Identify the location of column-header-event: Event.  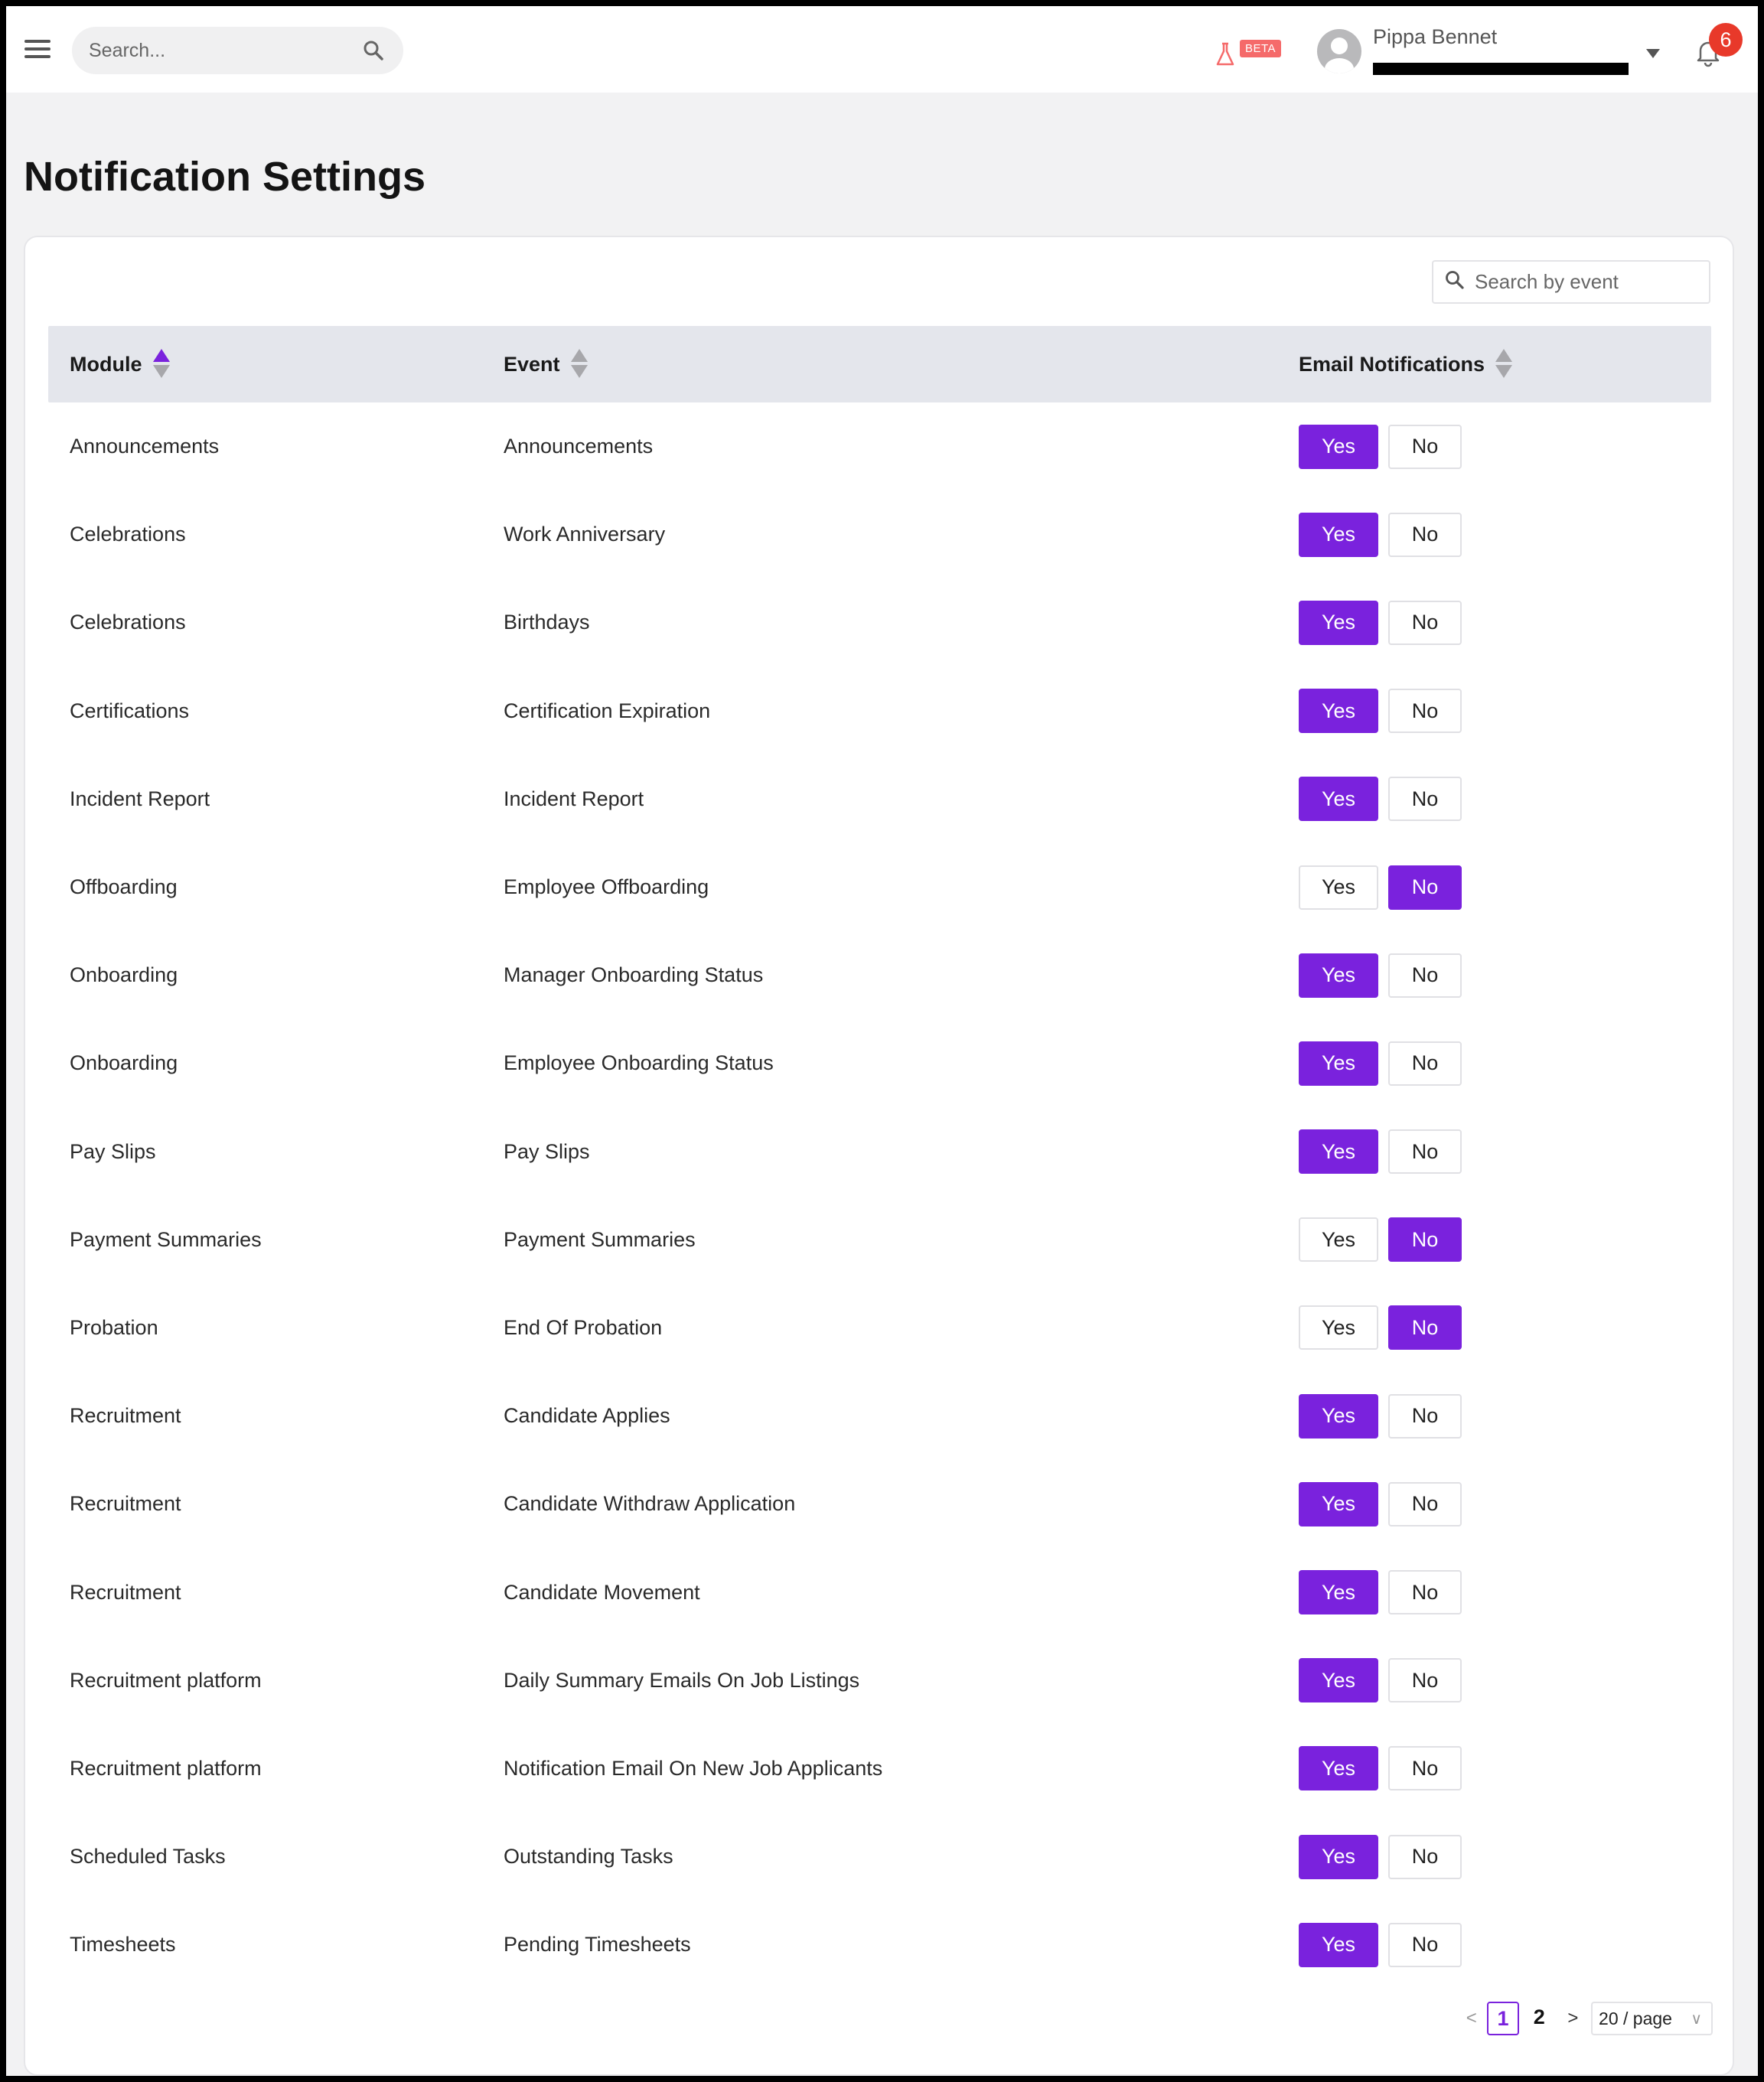
(546, 364).